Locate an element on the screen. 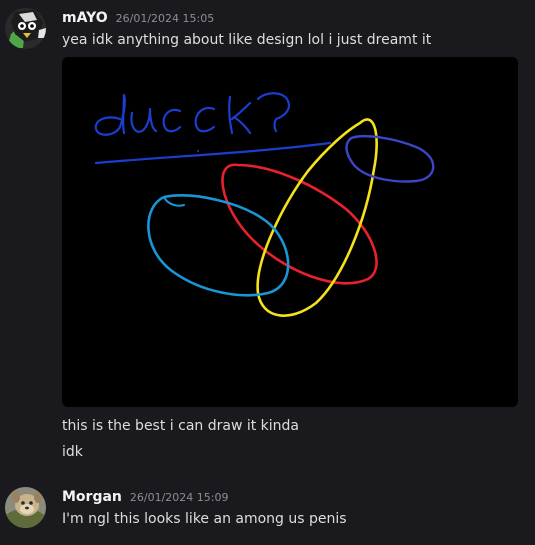 The height and width of the screenshot is (545, 535). avatar-mayo is located at coordinates (25, 28).